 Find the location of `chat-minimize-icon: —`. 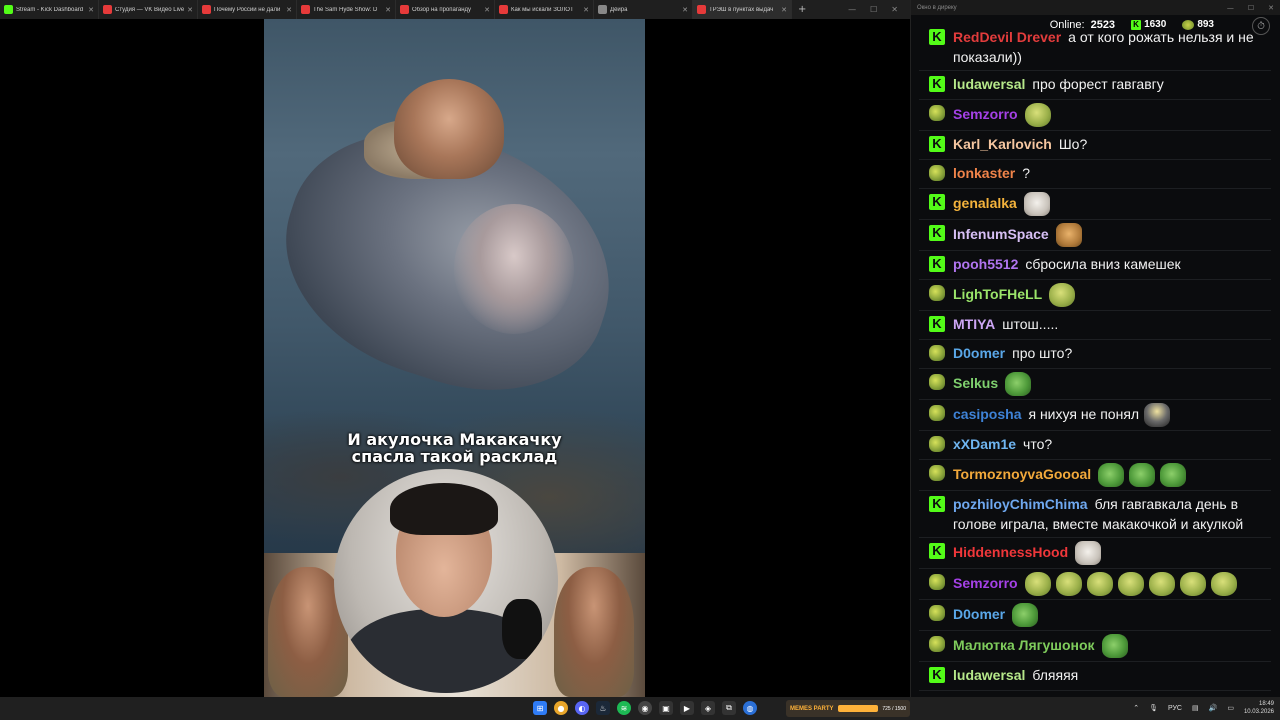

chat-minimize-icon: — is located at coordinates (1230, 8).